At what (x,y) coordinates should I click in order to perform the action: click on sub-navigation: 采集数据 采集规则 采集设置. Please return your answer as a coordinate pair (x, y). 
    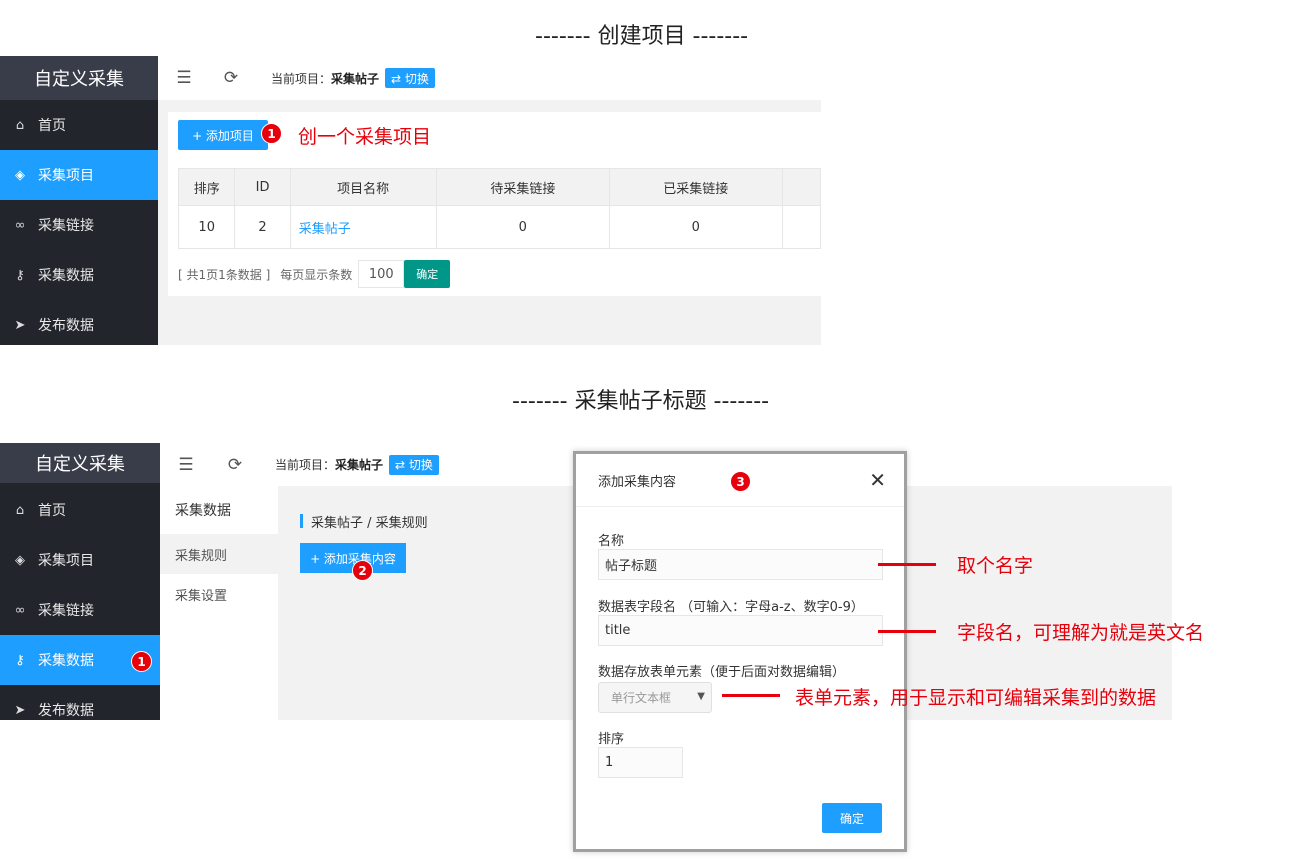
    Looking at the image, I should click on (219, 603).